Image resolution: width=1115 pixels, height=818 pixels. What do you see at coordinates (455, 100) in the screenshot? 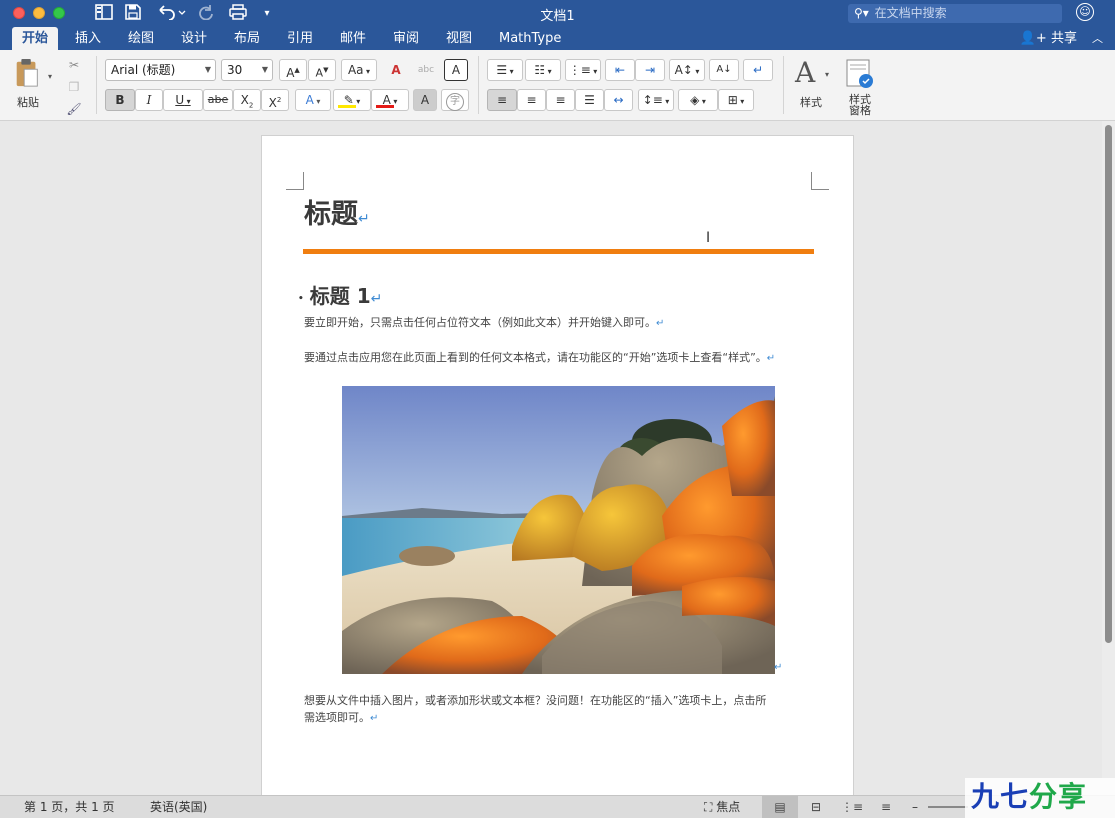
I see `enclose-characters-button: 字` at bounding box center [455, 100].